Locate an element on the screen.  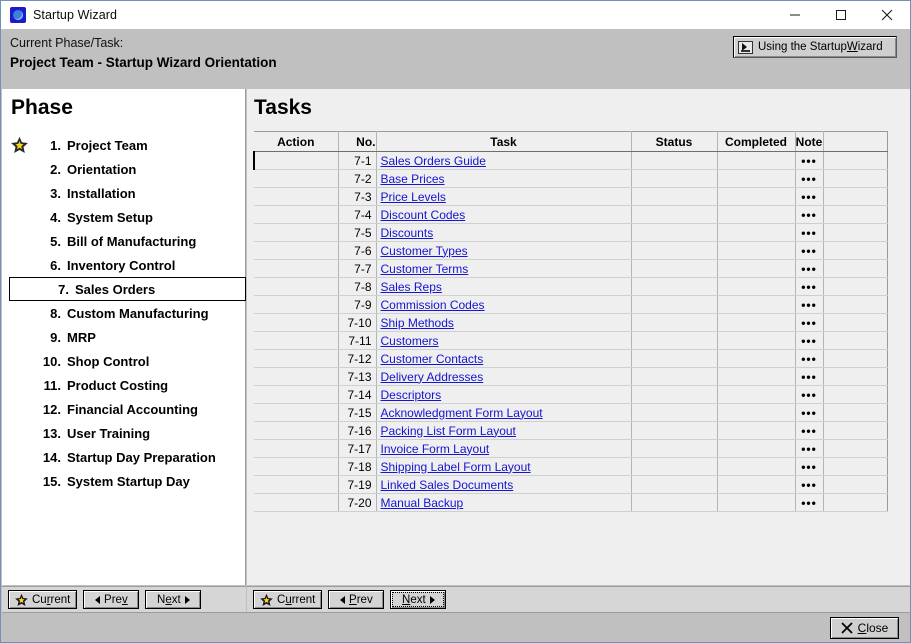
phase-item-system-setup: 4. System Setup is located at coordinates (124, 217).